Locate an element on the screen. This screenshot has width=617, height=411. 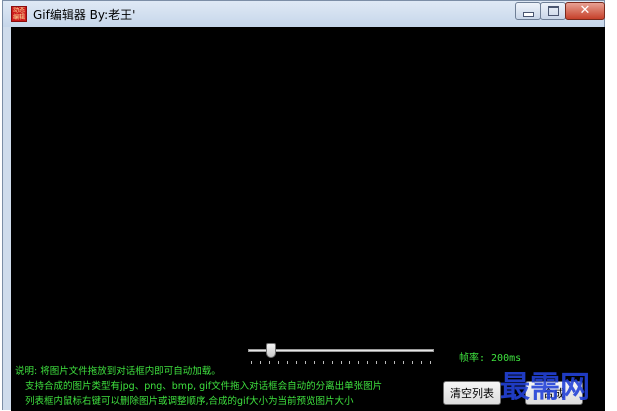
maximize-icon is located at coordinates (553, 11).